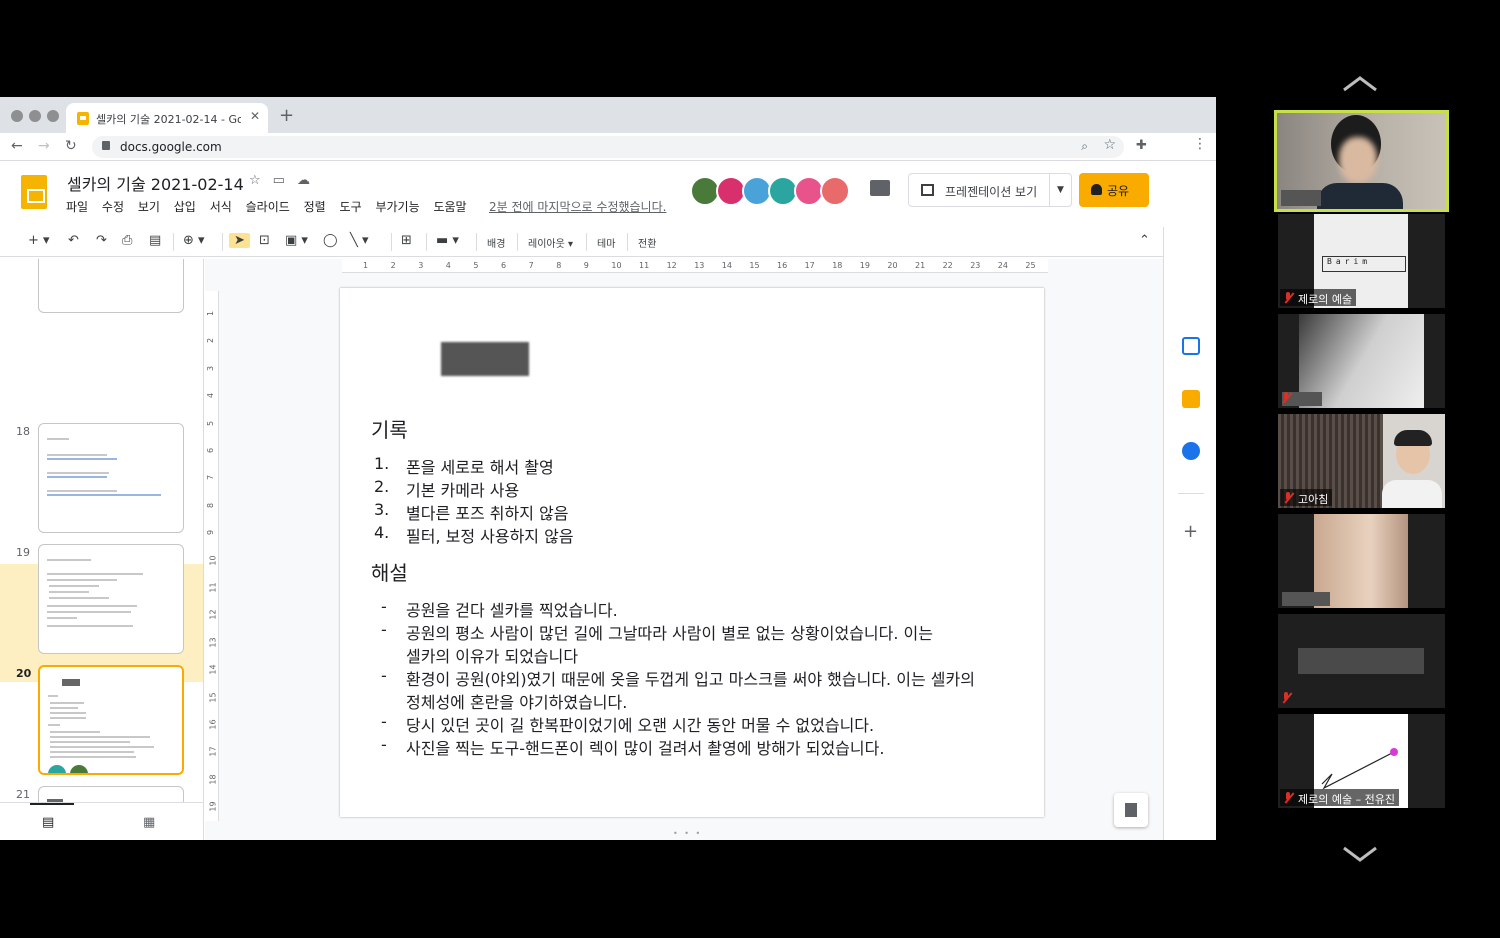  I want to click on menu-addons: 부가기능, so click(397, 207).